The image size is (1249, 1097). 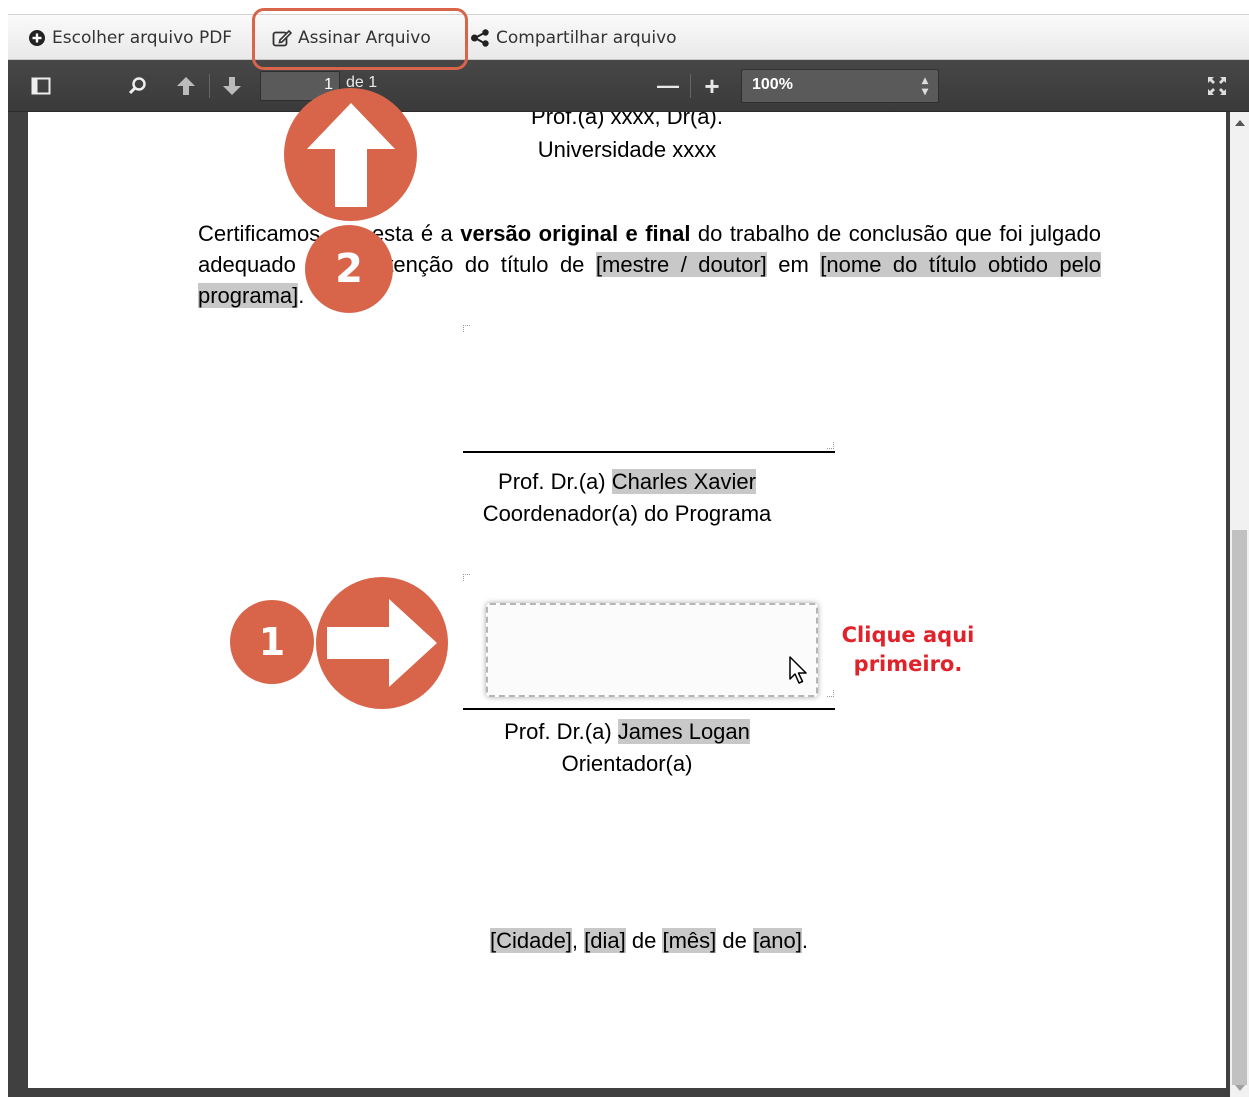 What do you see at coordinates (282, 38) in the screenshot?
I see `edit-icon` at bounding box center [282, 38].